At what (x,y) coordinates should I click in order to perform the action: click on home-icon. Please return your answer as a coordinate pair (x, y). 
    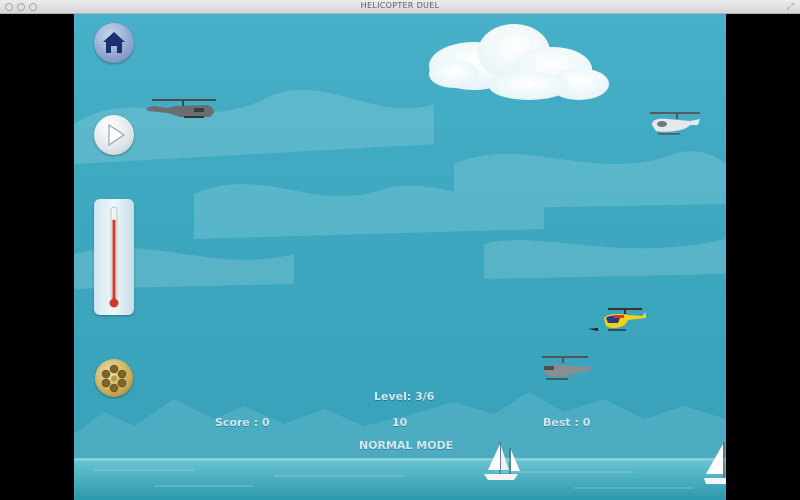
    Looking at the image, I should click on (114, 42).